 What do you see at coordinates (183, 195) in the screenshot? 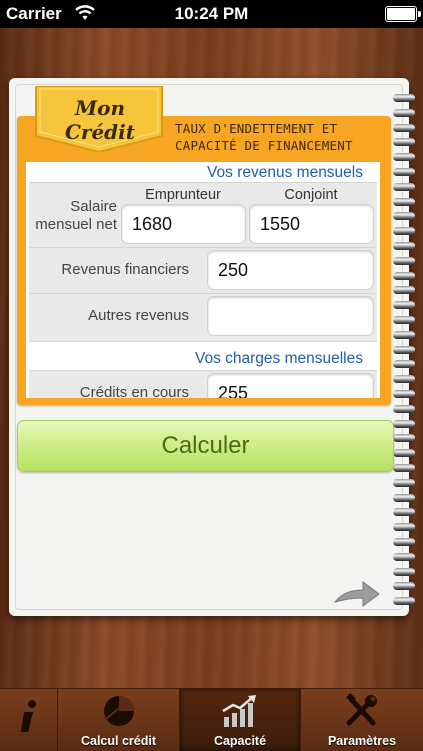
I see `column-header-emprunteur: Emprunteur` at bounding box center [183, 195].